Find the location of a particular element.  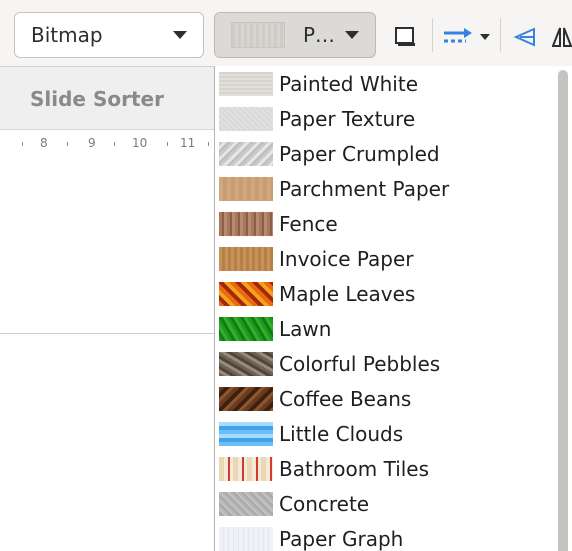

line-arrow-icon is located at coordinates (460, 37).